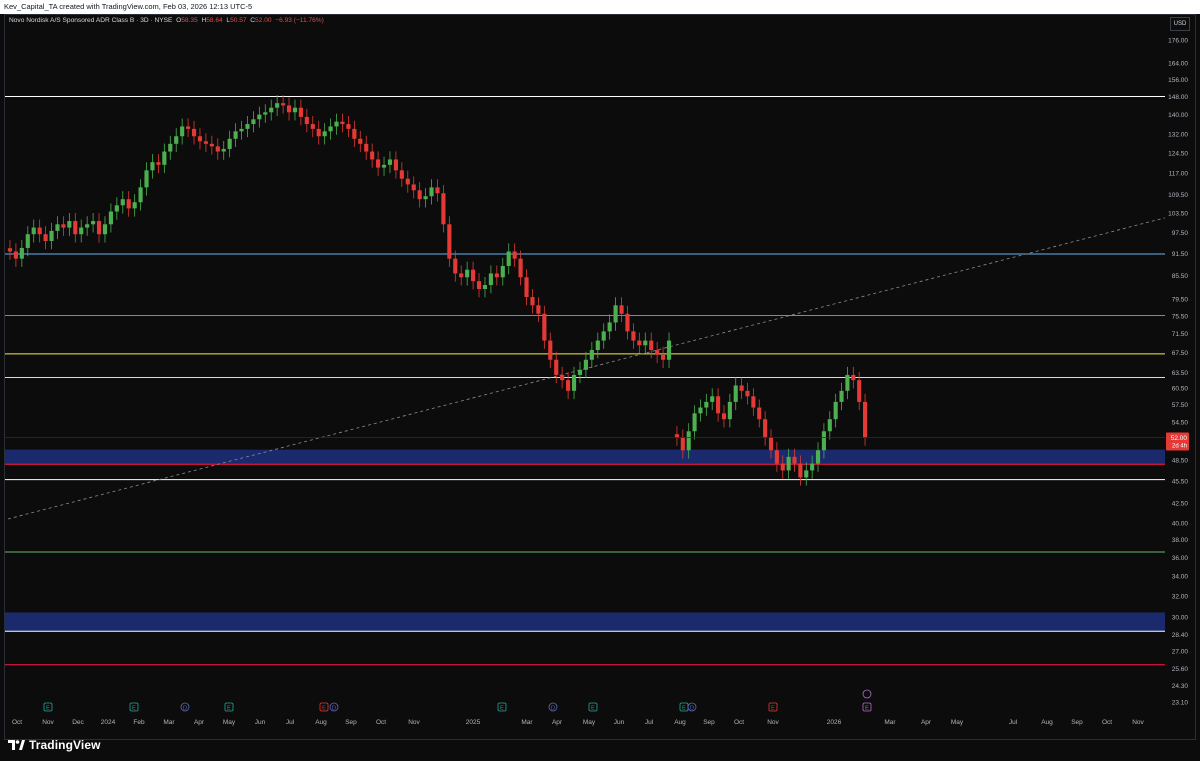  I want to click on y-axis-tick-label: 28.40, so click(1180, 635).